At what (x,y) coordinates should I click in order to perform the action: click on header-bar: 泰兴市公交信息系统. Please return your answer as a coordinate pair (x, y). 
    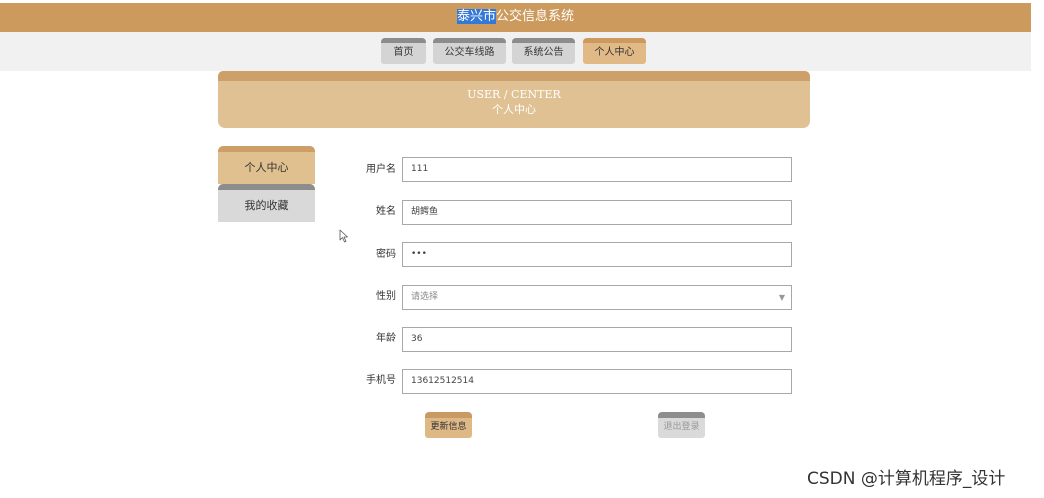
    Looking at the image, I should click on (515, 17).